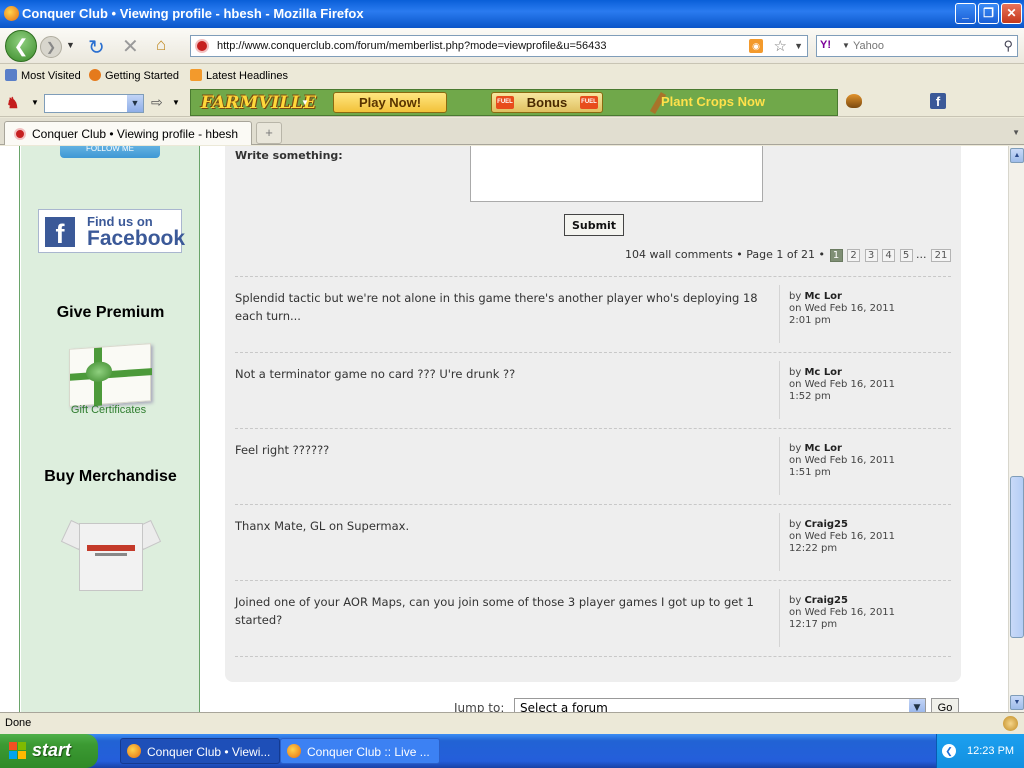 This screenshot has width=1024, height=768. I want to click on bookmark-most-visited: Most Visited, so click(43, 75).